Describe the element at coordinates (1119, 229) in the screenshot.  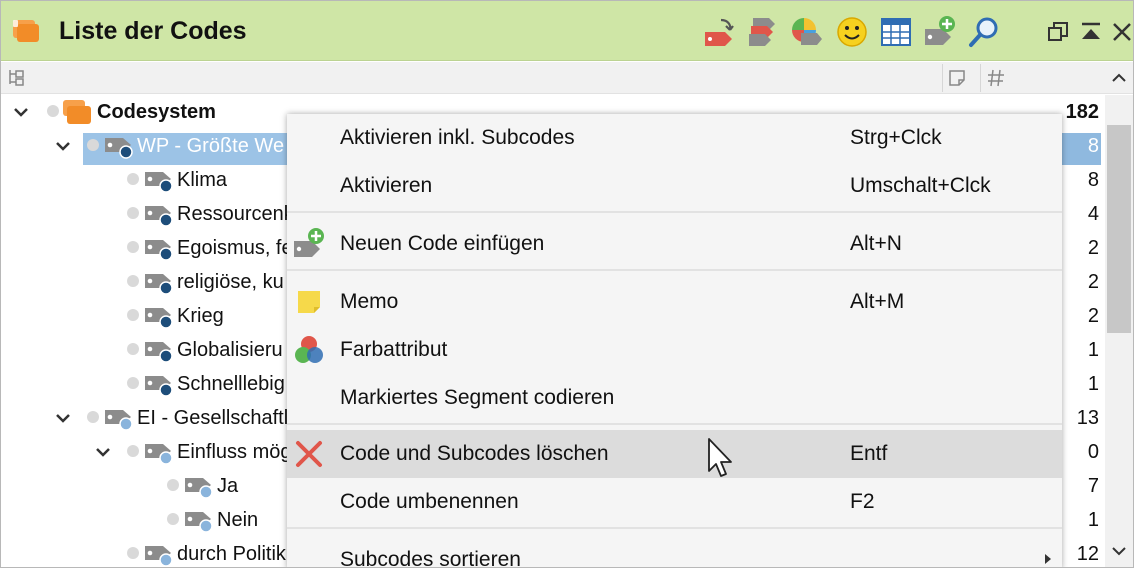
I see `scrollbar-thumb` at that location.